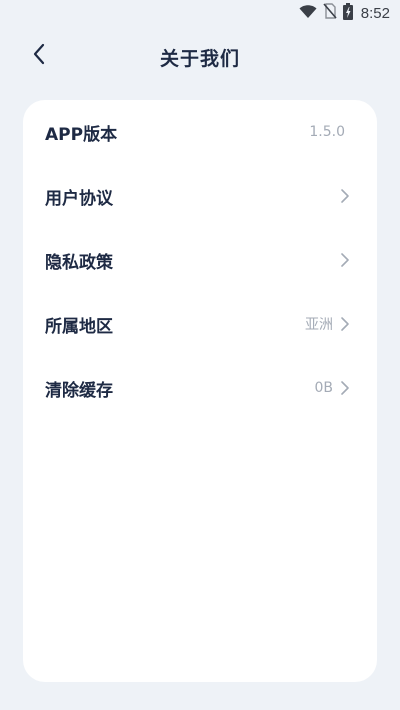  Describe the element at coordinates (200, 260) in the screenshot. I see `row-privacy-policy: 隐私政策` at that location.